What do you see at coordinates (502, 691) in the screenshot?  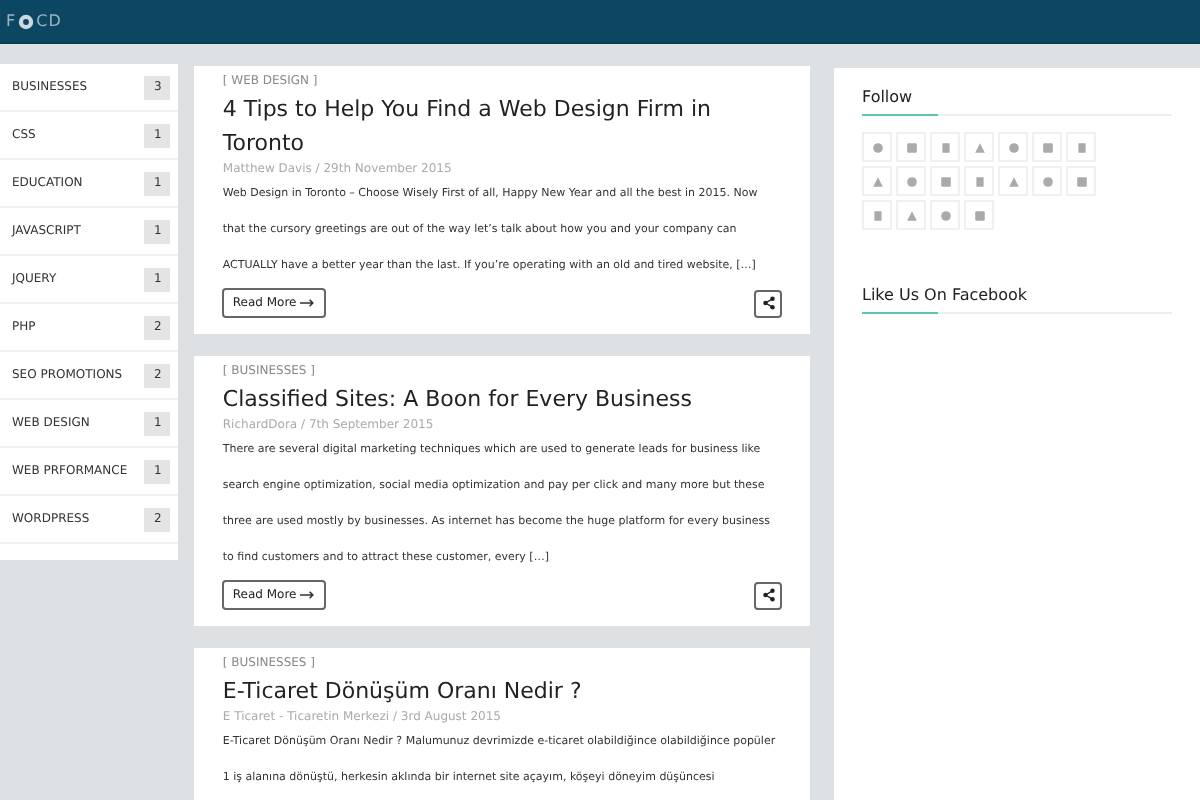 I see `post-title: E-Ticaret Dönüşüm Oranı Nedir ?` at bounding box center [502, 691].